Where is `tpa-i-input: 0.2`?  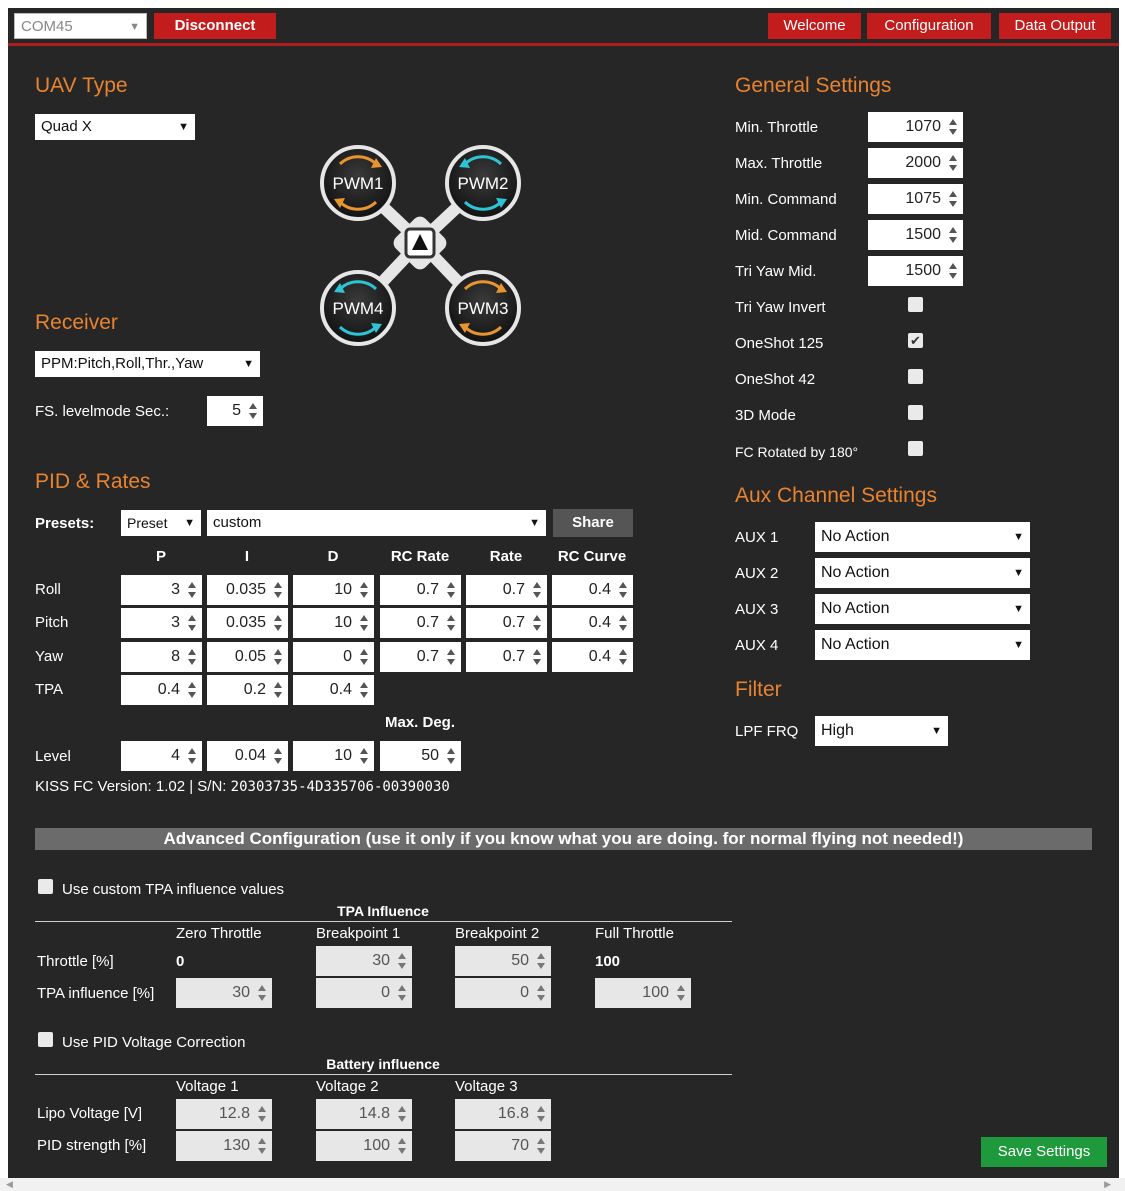 tpa-i-input: 0.2 is located at coordinates (247, 690).